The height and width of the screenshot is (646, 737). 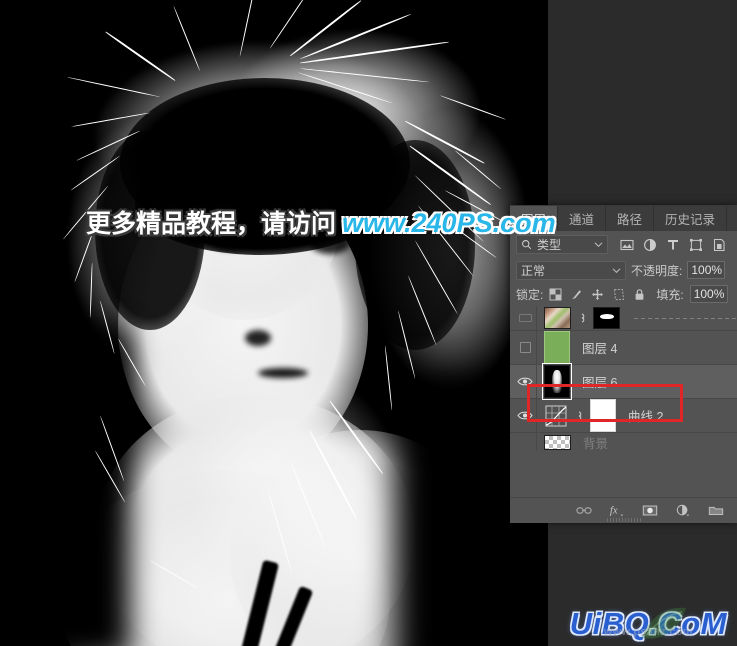 What do you see at coordinates (623, 318) in the screenshot?
I see `table-row` at bounding box center [623, 318].